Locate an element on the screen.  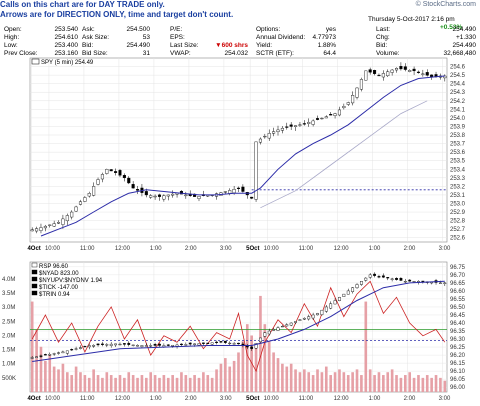
price-y-tick: 253.9 is located at coordinates (458, 127).